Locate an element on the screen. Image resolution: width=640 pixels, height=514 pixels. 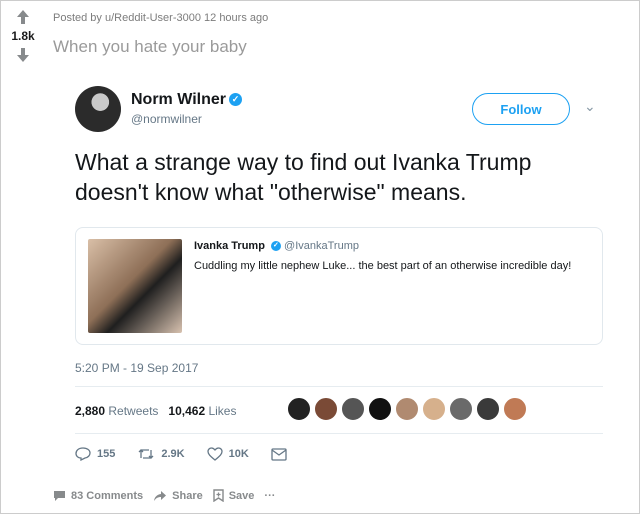
message-action is located at coordinates (282, 454).